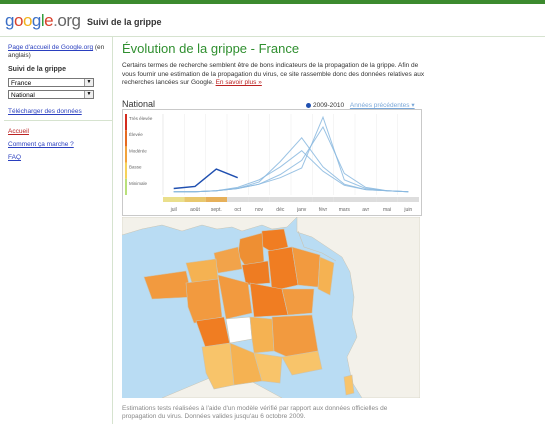  What do you see at coordinates (251, 250) in the screenshot?
I see `map-region-picardie` at bounding box center [251, 250].